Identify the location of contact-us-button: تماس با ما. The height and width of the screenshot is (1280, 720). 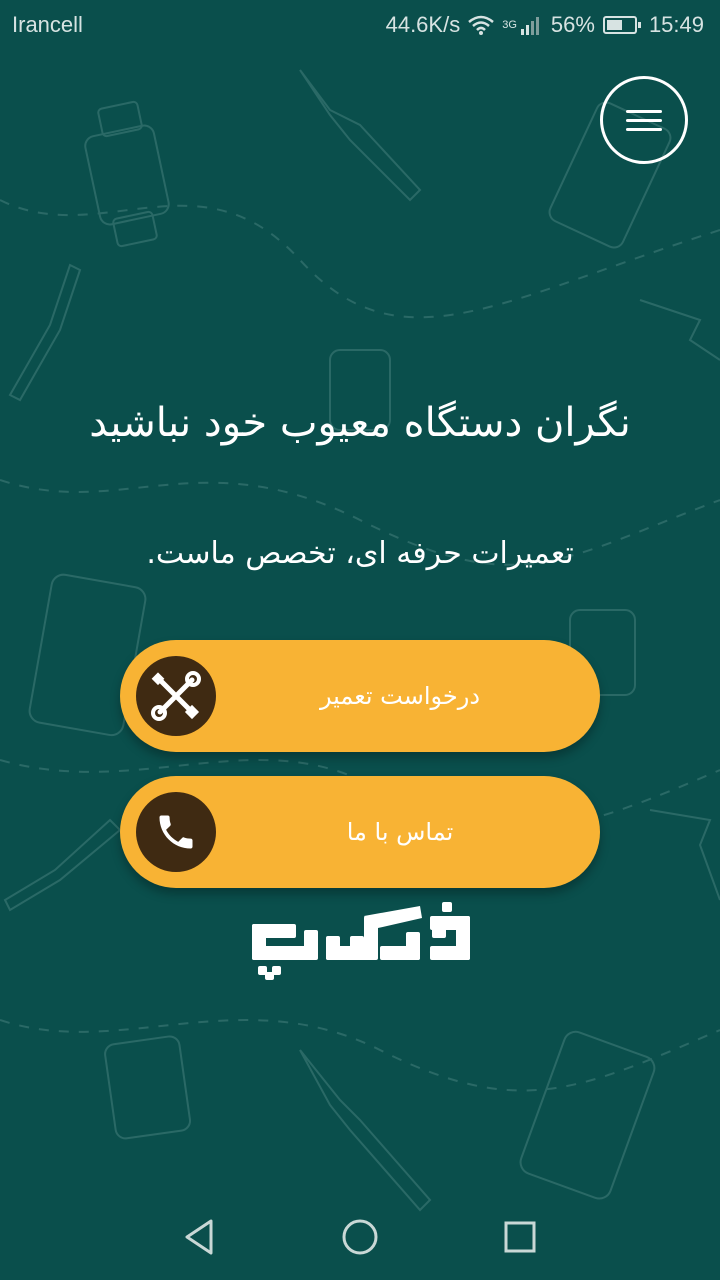
(360, 832).